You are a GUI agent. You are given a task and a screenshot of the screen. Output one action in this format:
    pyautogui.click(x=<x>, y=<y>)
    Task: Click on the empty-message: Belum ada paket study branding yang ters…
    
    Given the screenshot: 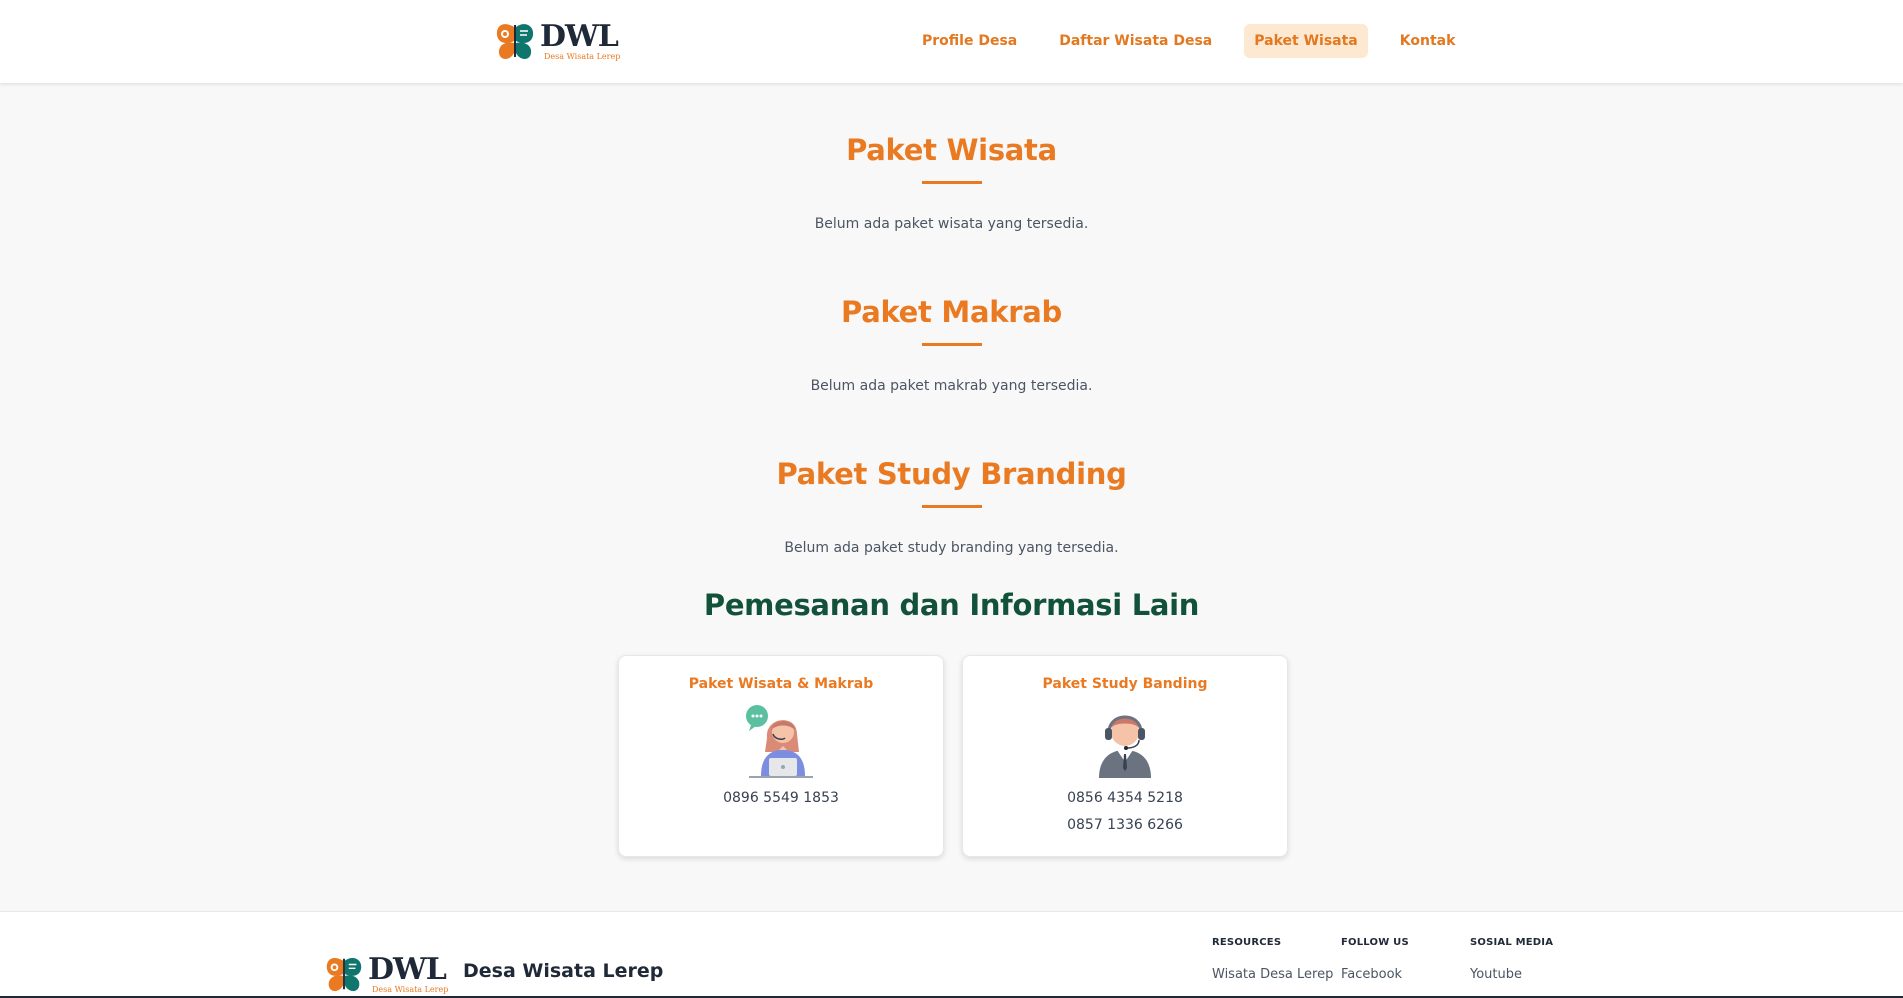 What is the action you would take?
    pyautogui.click(x=951, y=548)
    